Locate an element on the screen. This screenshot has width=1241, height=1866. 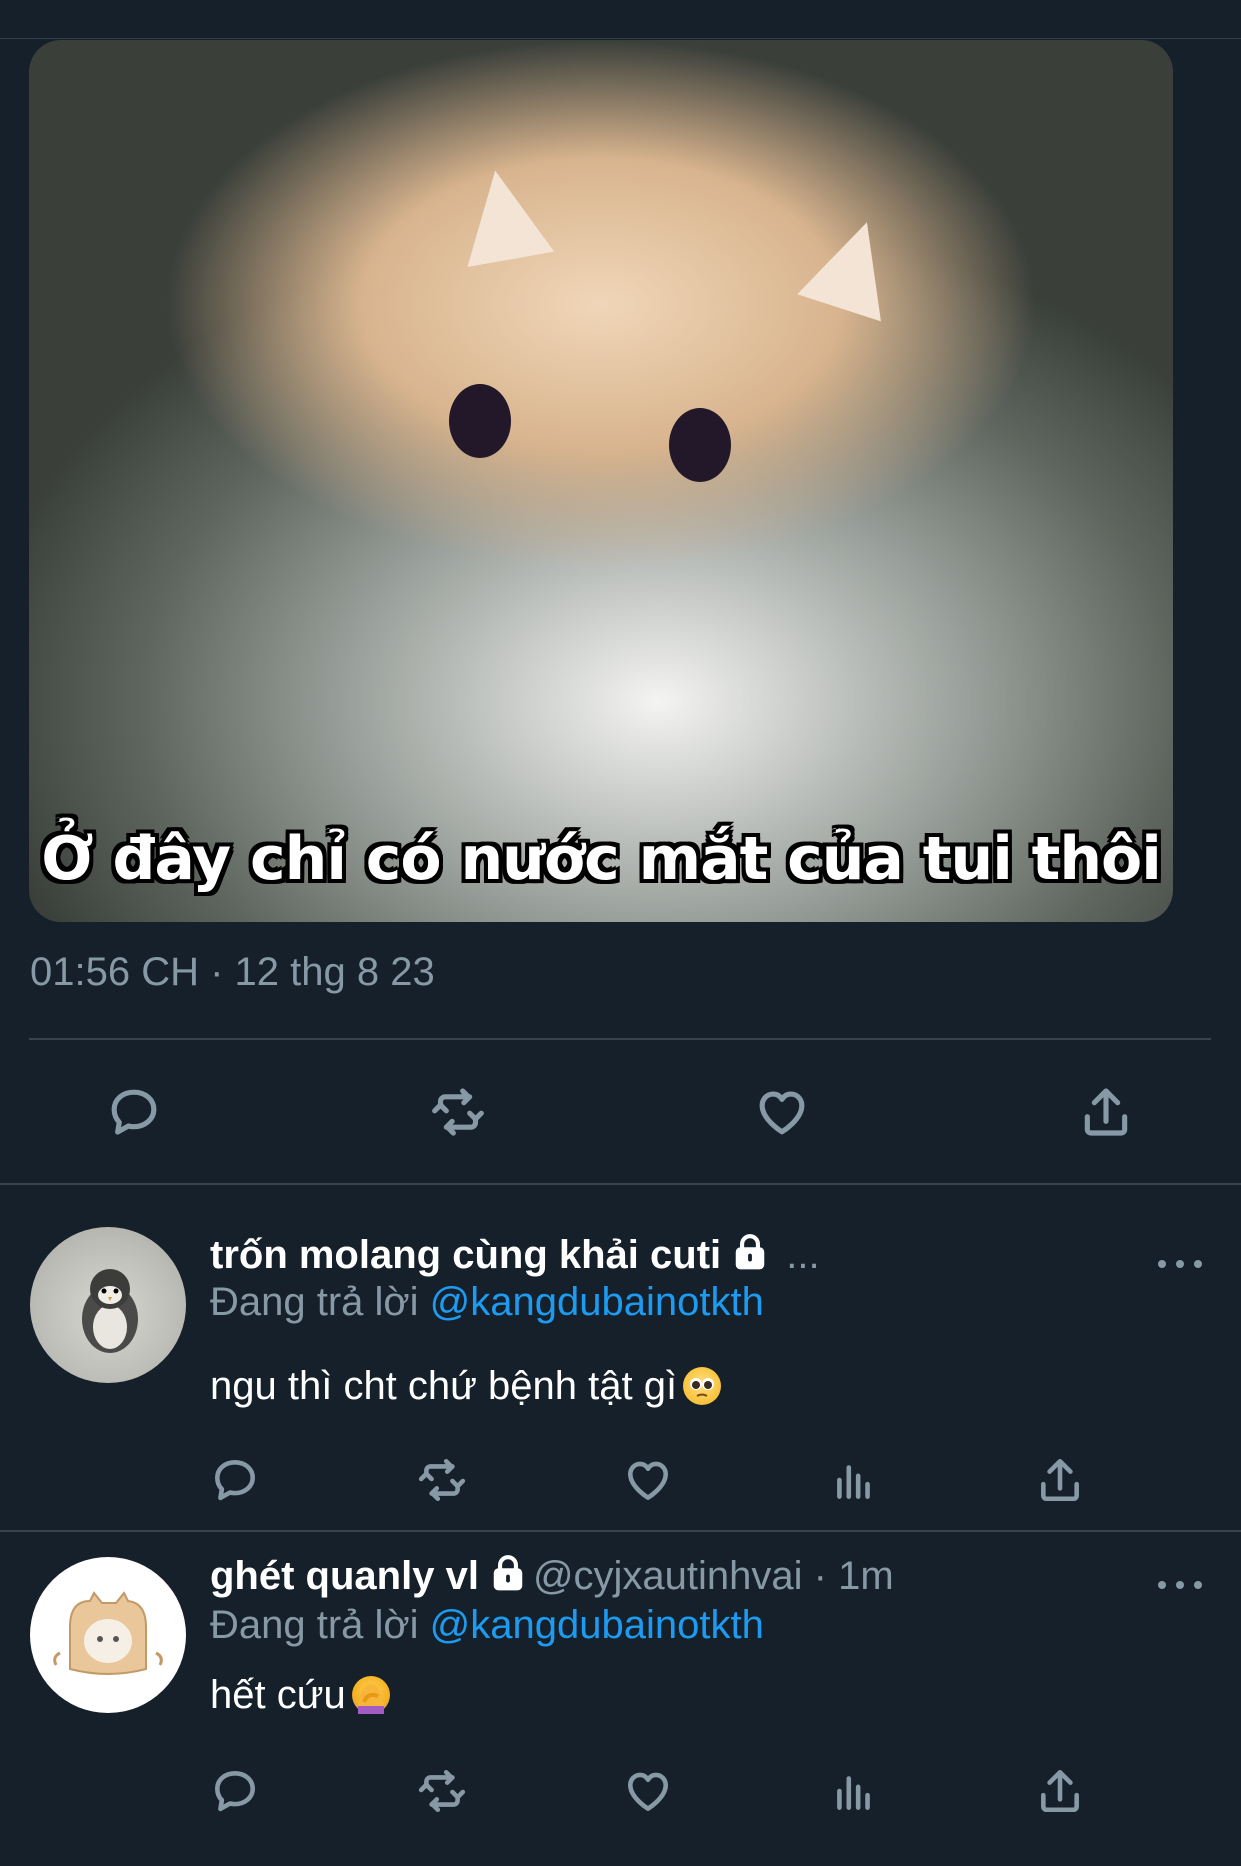
display-name: ghét quanly vl is located at coordinates (344, 1576).